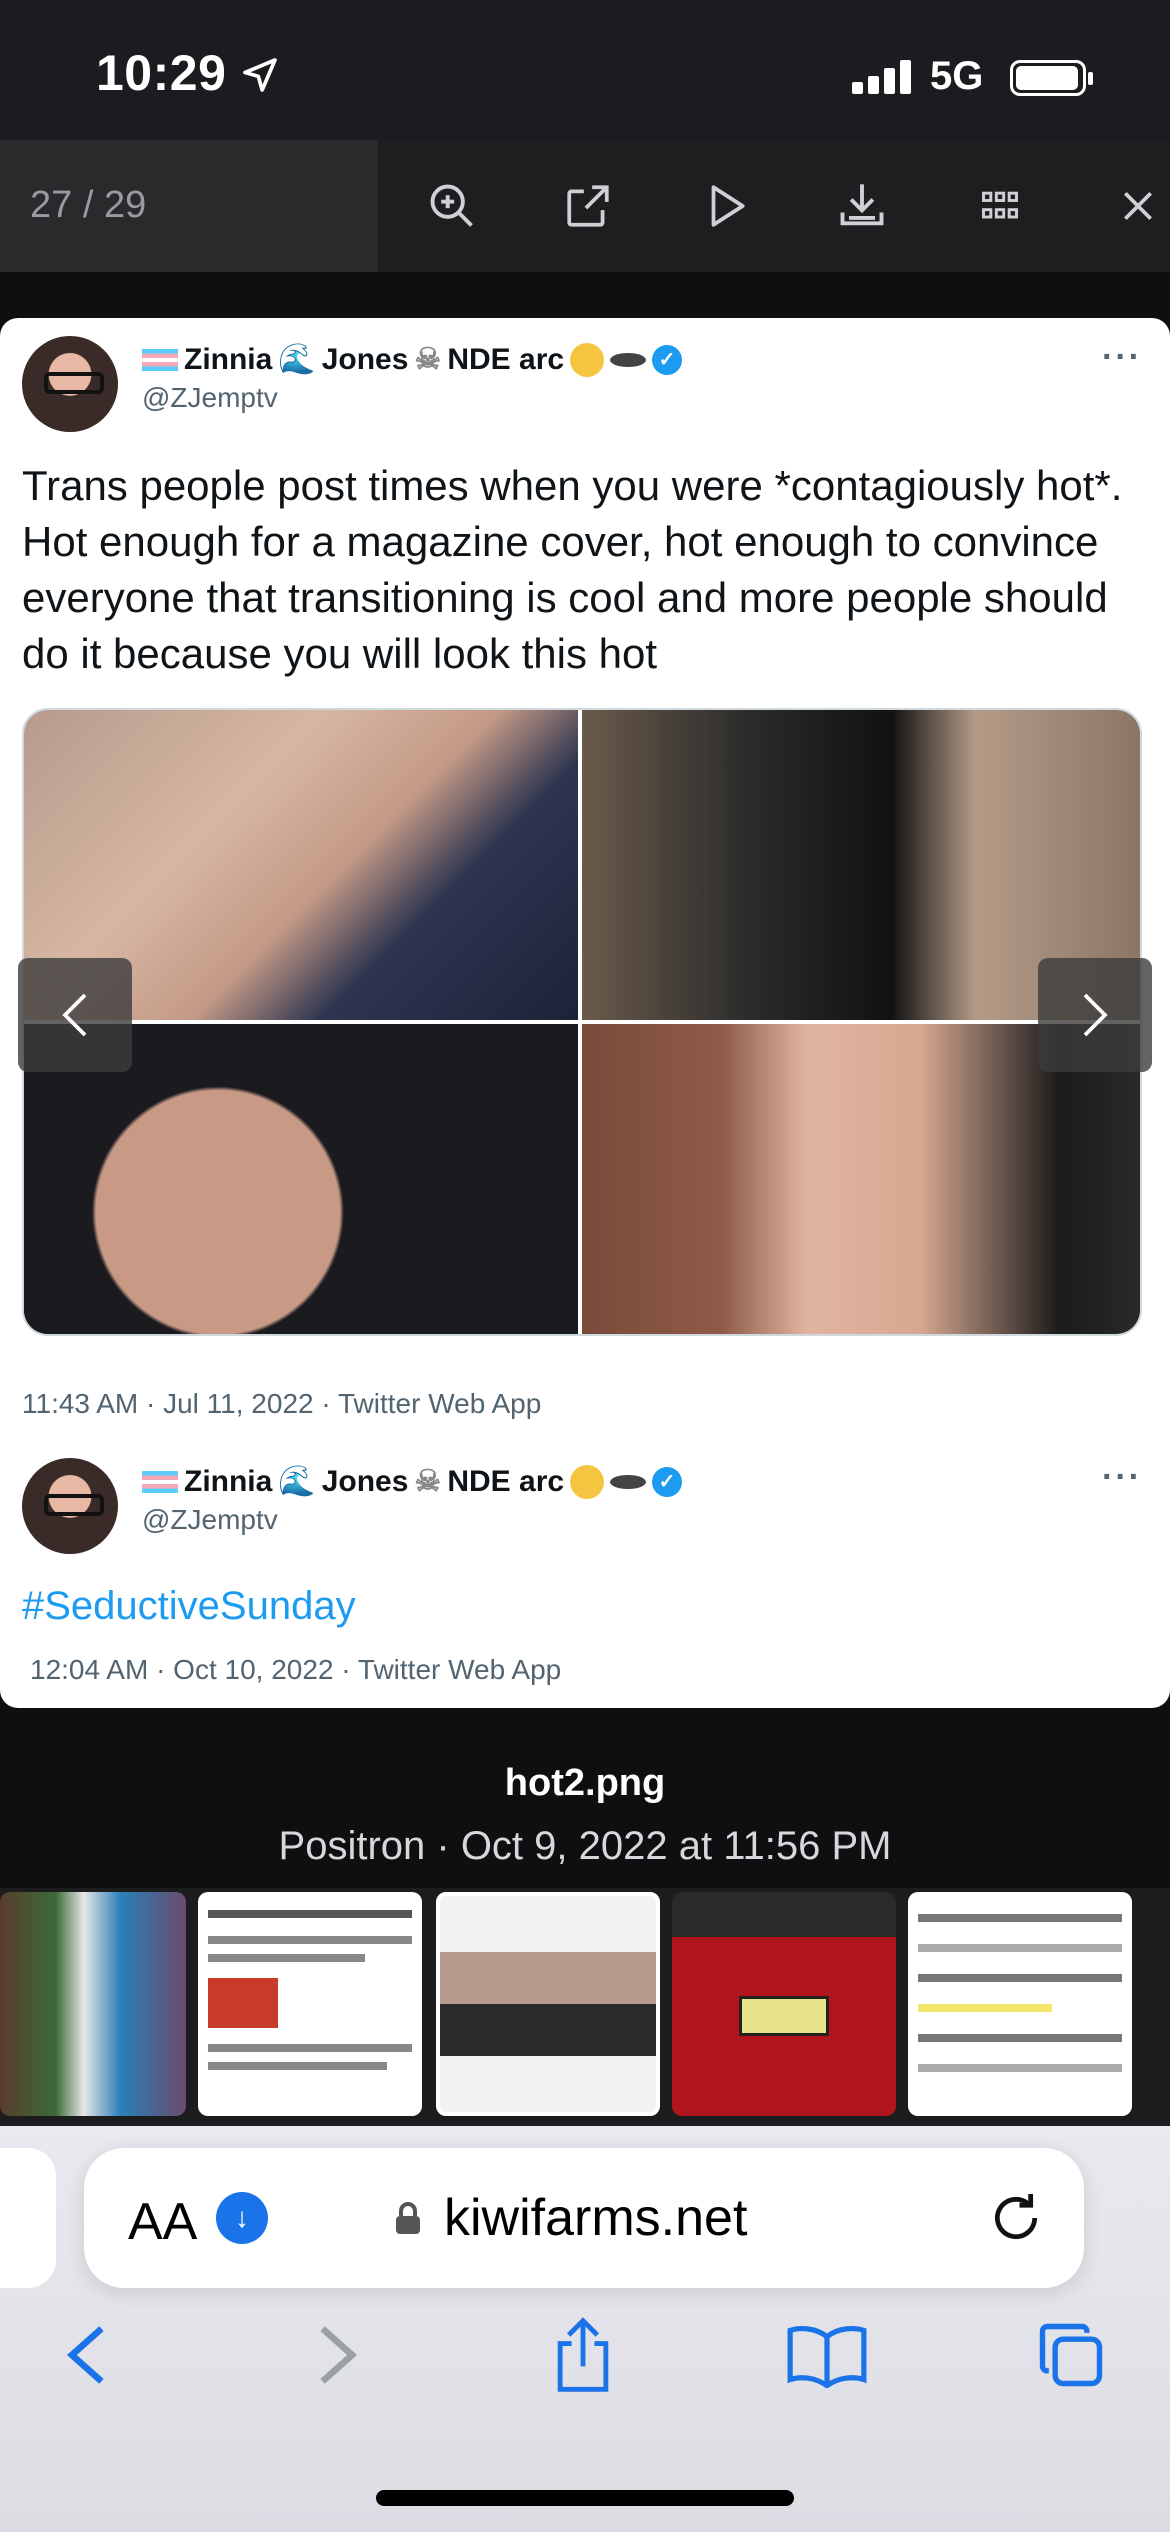 This screenshot has width=1170, height=2532. I want to click on address-bar: AA ↓ kiwifarms.net, so click(584, 2218).